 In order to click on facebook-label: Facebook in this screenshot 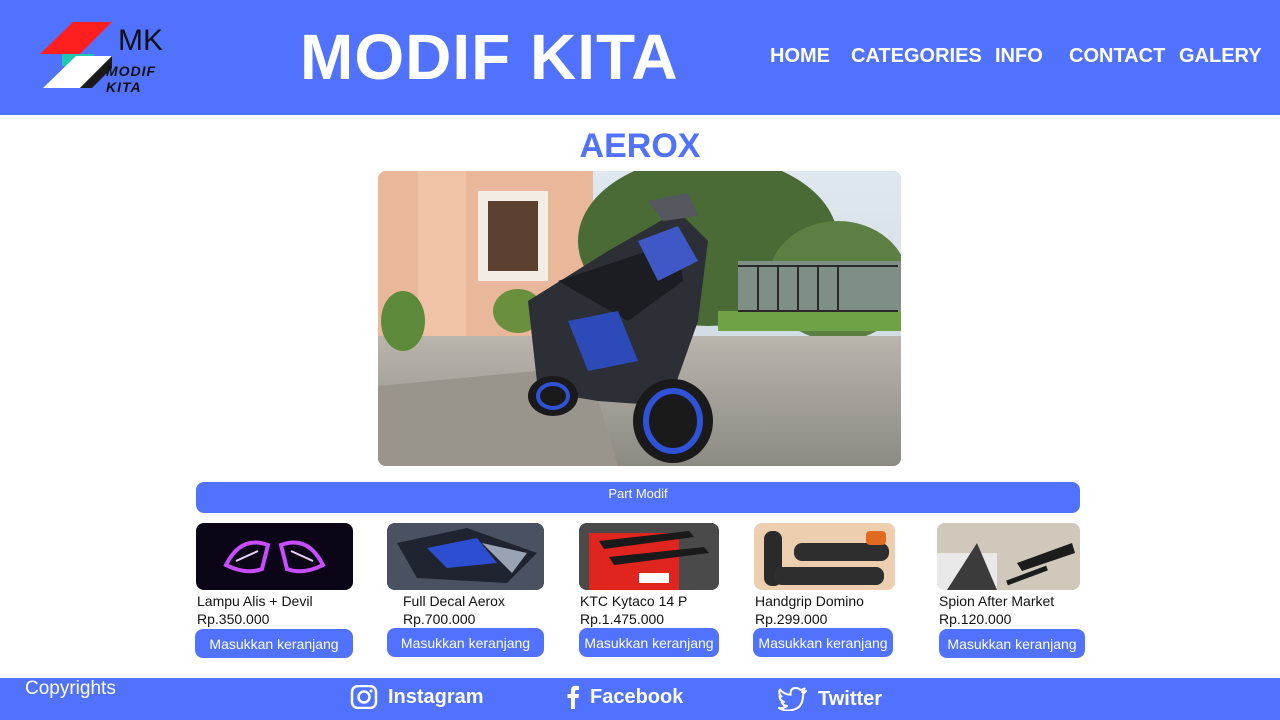, I will do `click(637, 696)`.